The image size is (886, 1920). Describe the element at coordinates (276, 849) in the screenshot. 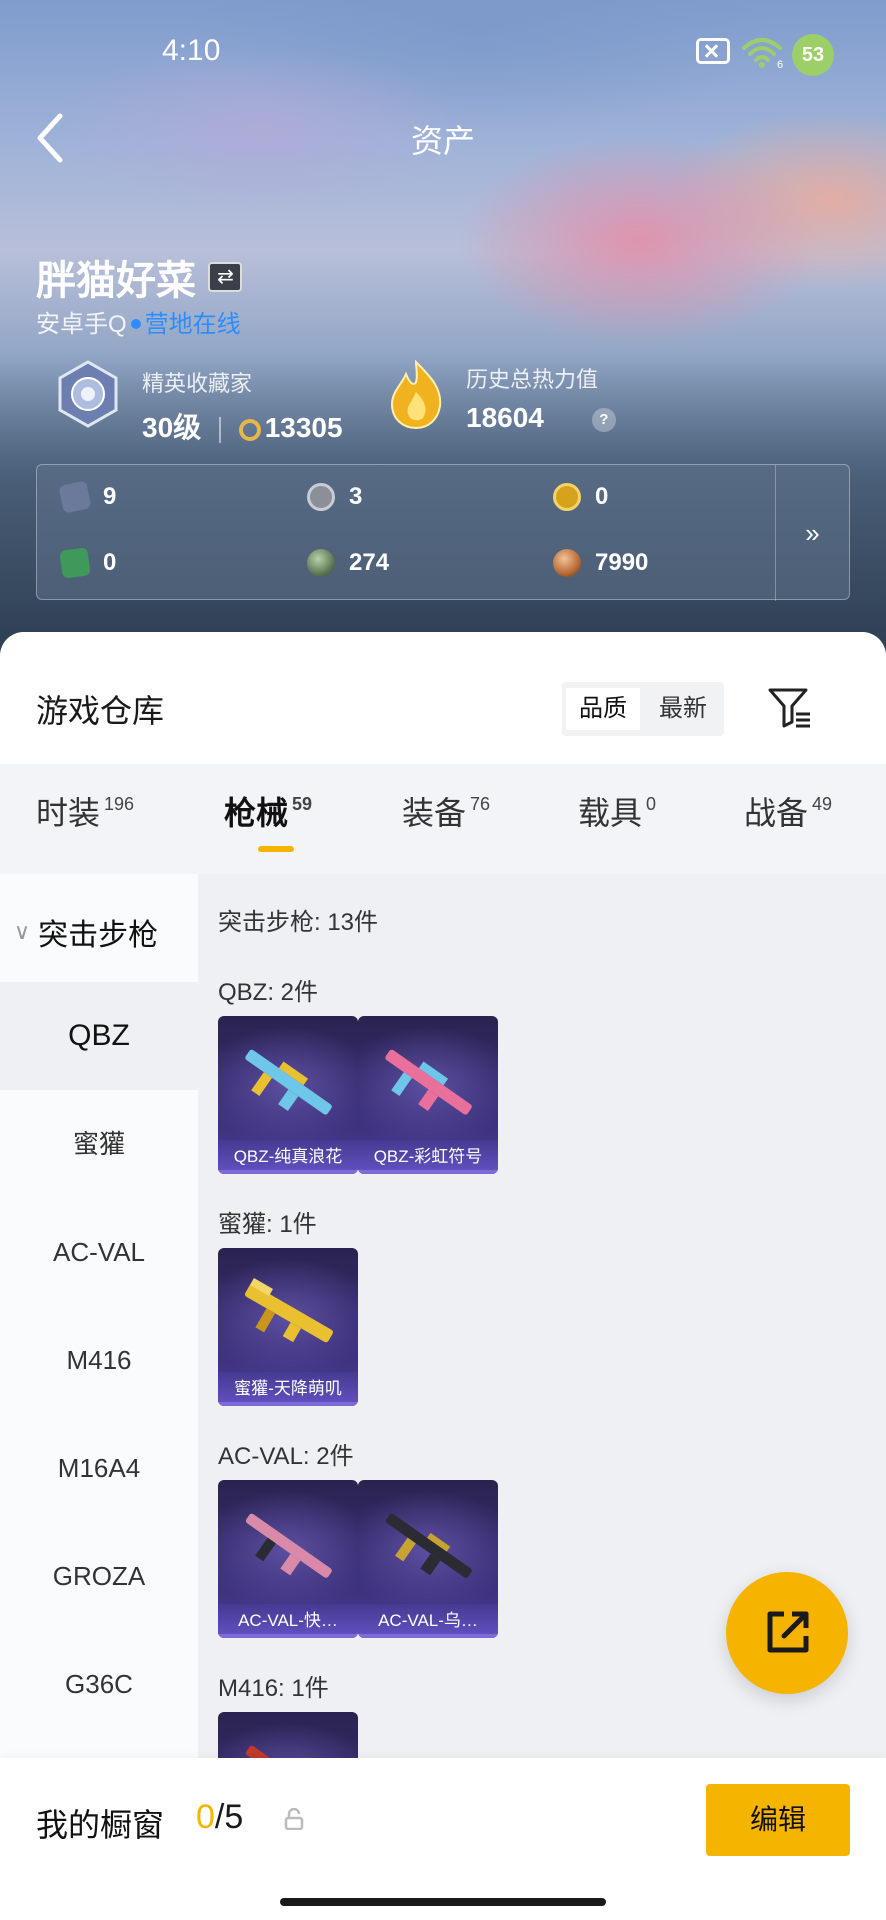

I see `active-tab-indicator` at that location.